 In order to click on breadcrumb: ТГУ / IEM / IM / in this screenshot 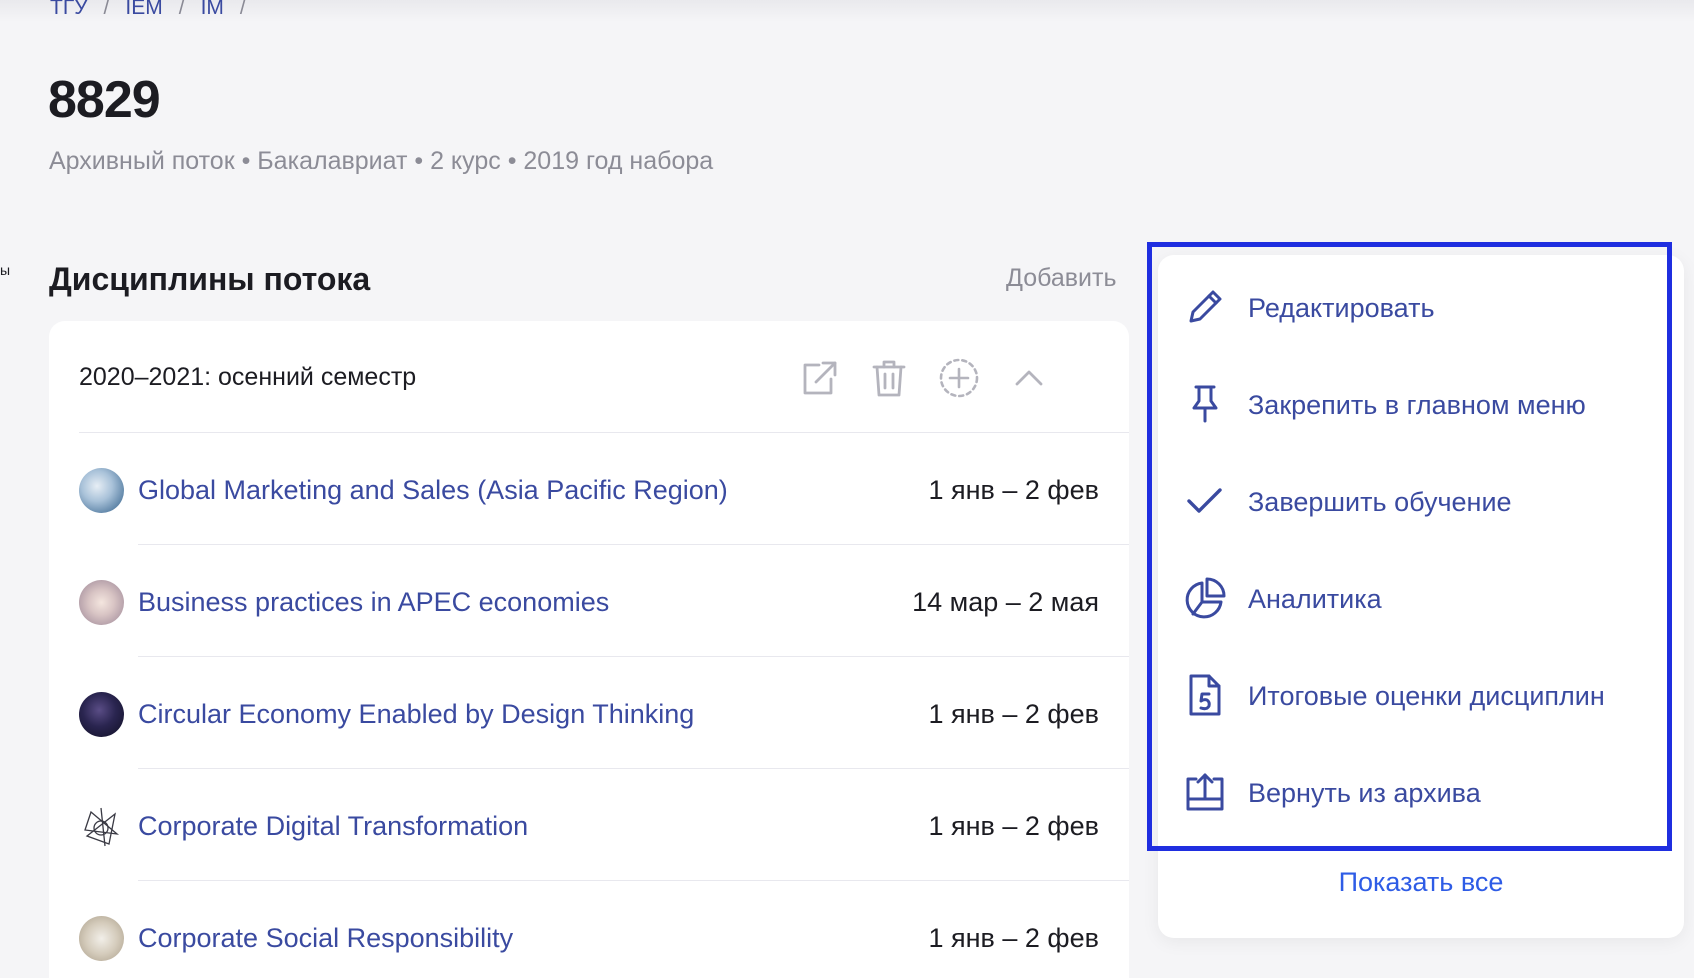, I will do `click(148, 10)`.